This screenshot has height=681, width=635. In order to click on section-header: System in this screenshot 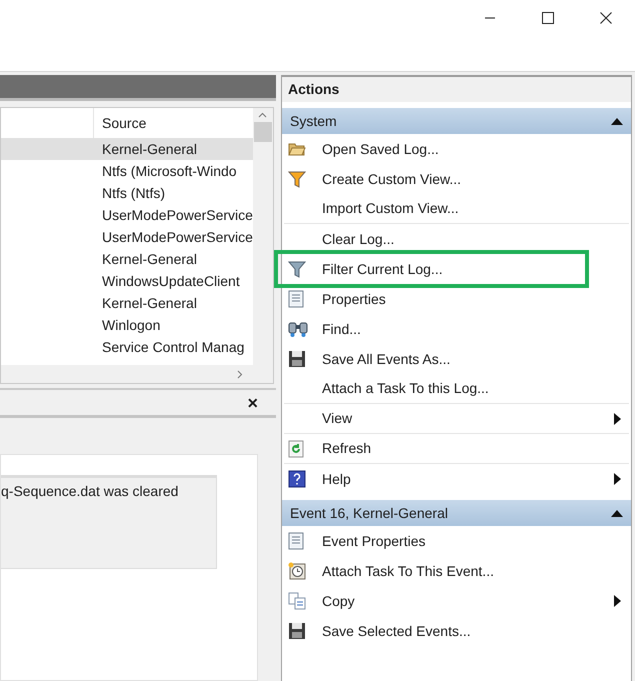, I will do `click(456, 121)`.